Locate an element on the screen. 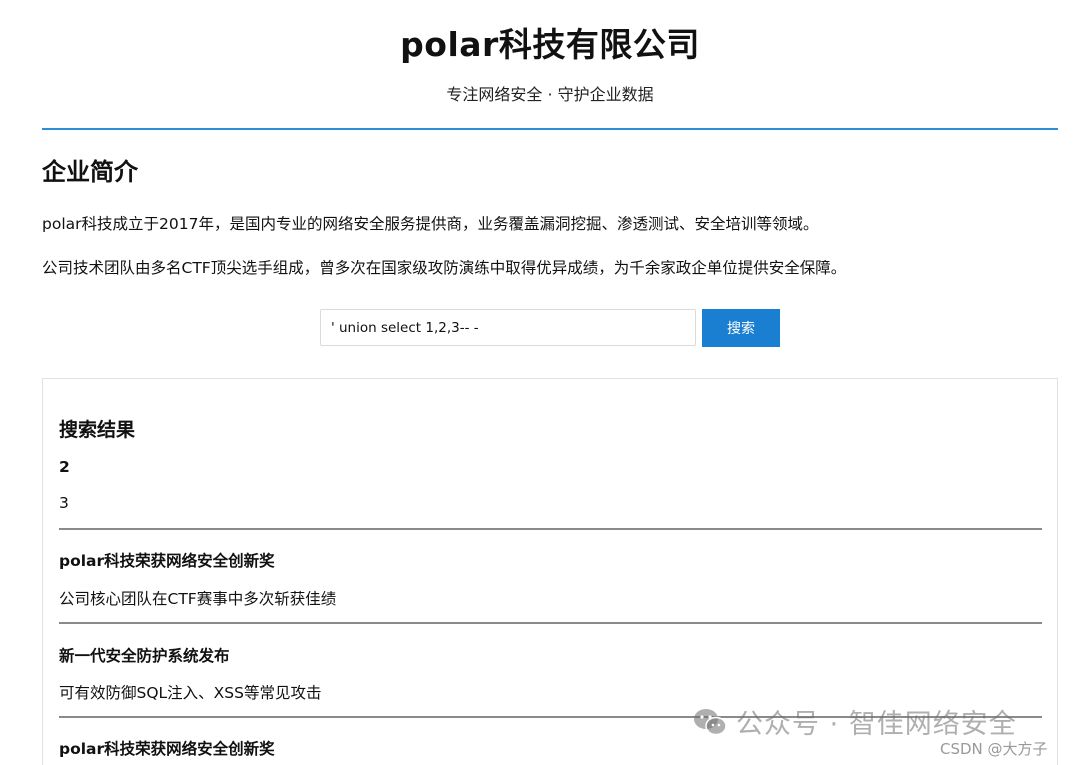 The height and width of the screenshot is (765, 1080). search-input is located at coordinates (508, 327).